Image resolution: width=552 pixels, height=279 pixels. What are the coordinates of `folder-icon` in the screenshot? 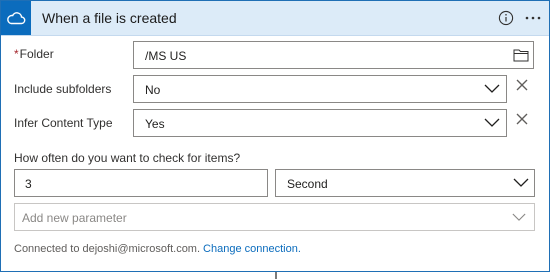 It's located at (521, 55).